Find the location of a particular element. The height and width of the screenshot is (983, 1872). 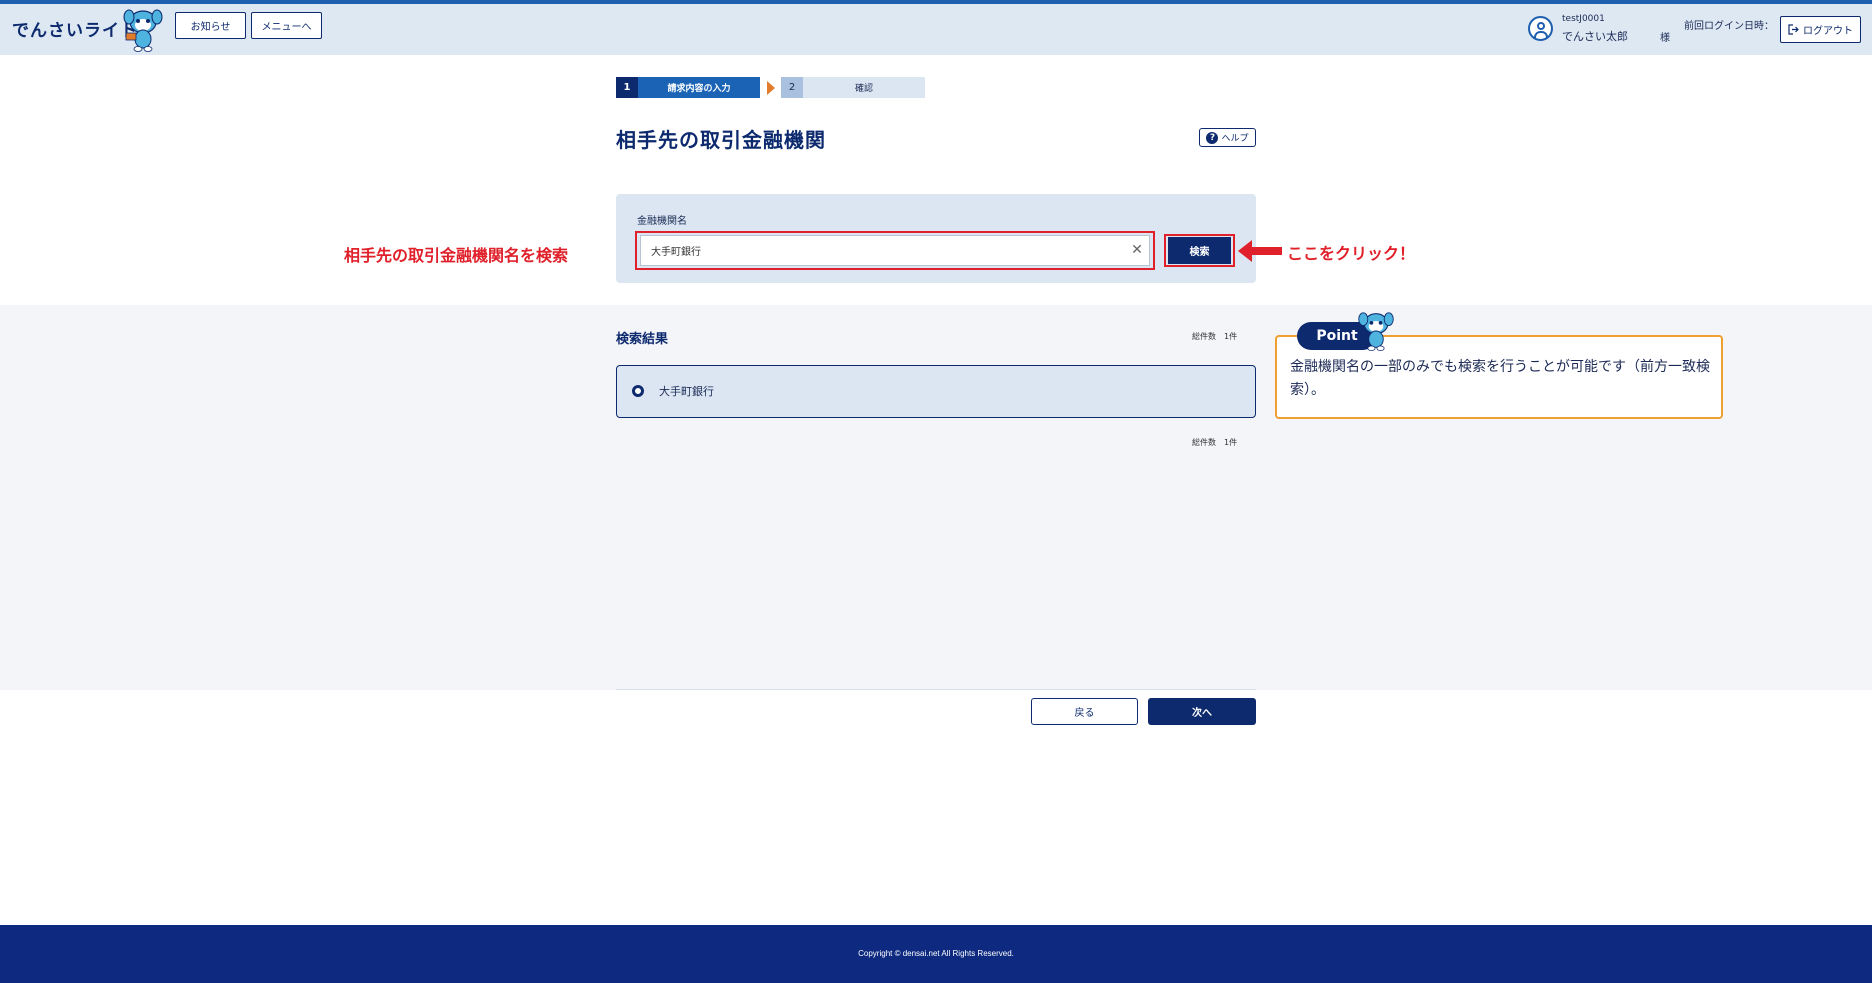

step-arrow-icon is located at coordinates (771, 88).